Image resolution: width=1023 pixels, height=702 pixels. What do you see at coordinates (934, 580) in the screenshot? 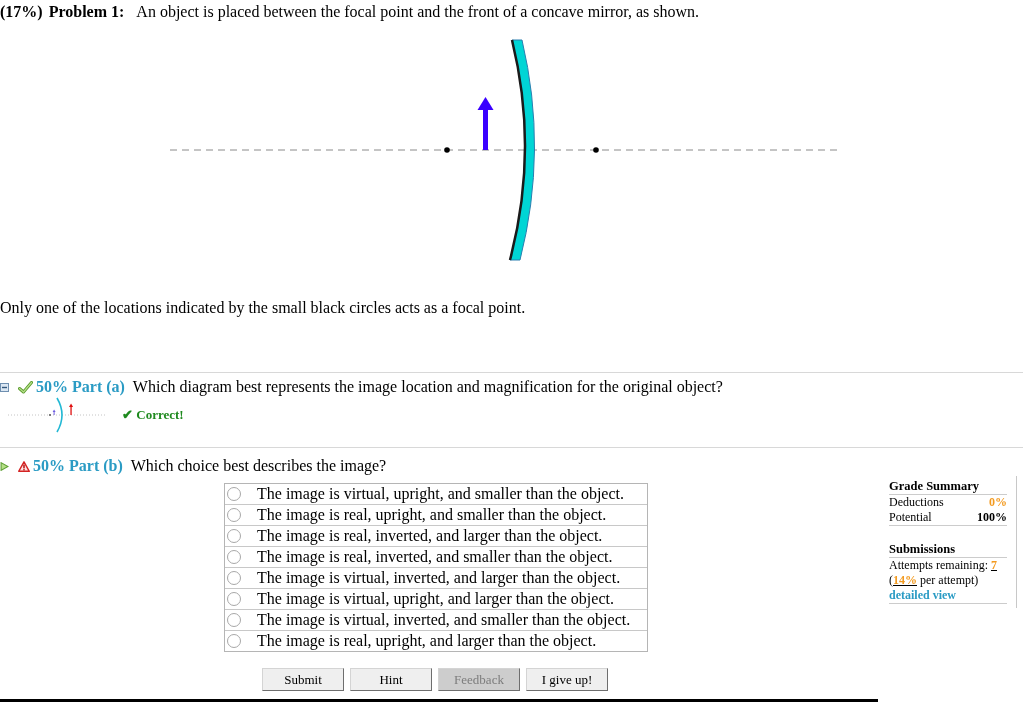
I see `per-attempt-note: (14% per attempt)` at bounding box center [934, 580].